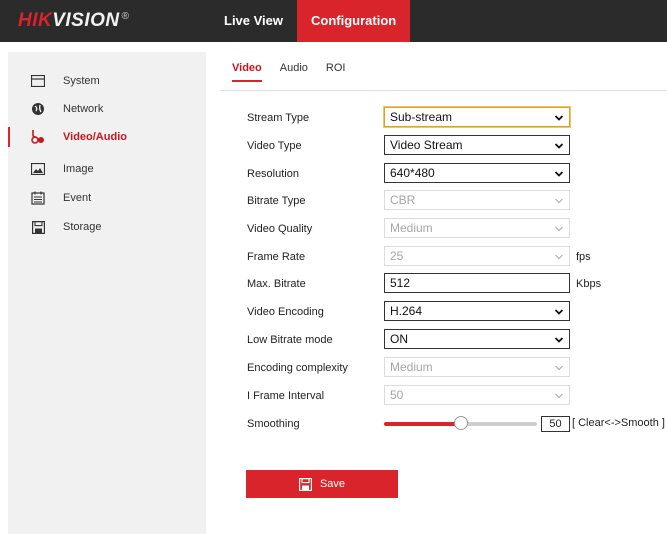 This screenshot has height=534, width=667. I want to click on stream-type-label: Stream Type, so click(278, 118).